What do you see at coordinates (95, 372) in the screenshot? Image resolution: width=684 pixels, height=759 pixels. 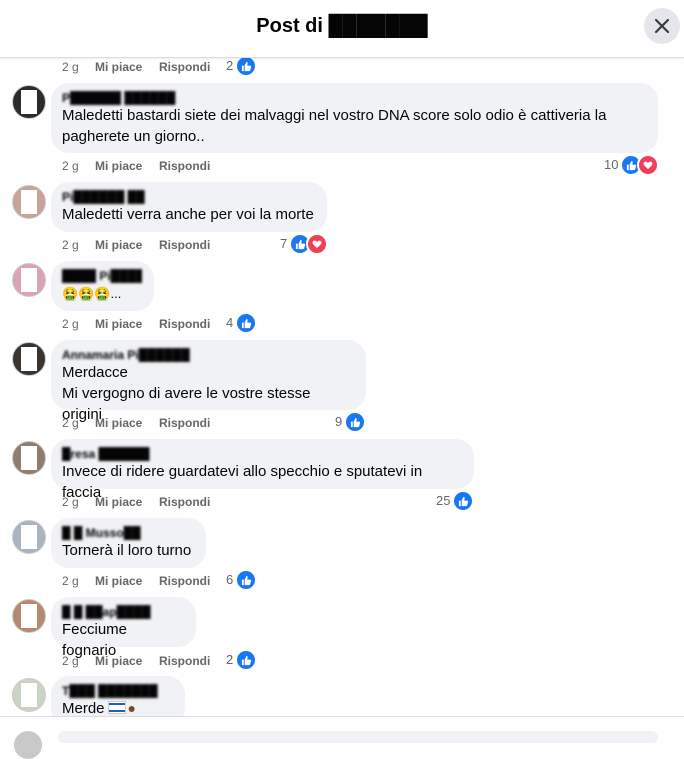 I see `comment-line: Merdacce` at bounding box center [95, 372].